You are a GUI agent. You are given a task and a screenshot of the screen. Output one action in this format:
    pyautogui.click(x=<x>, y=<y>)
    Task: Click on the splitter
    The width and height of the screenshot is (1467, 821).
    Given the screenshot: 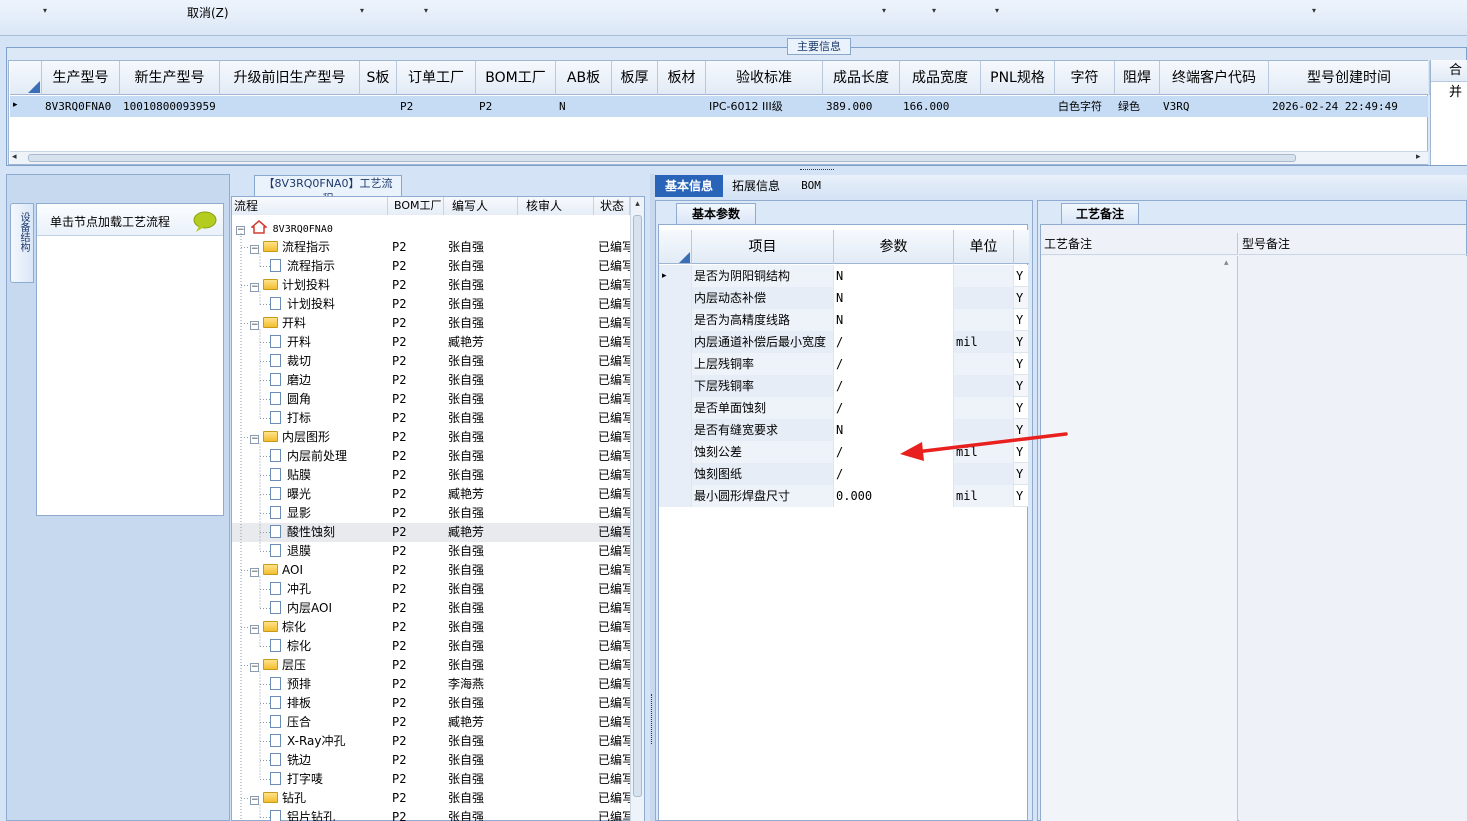 What is the action you would take?
    pyautogui.click(x=733, y=170)
    